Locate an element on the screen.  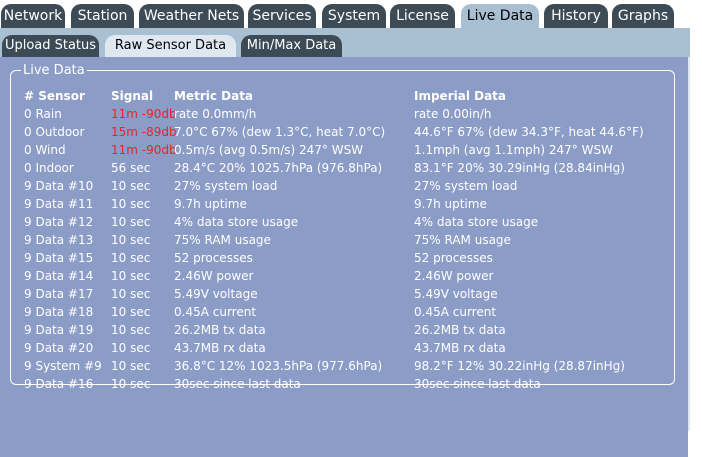
sensor-cell: 9 Data #19 is located at coordinates (59, 330).